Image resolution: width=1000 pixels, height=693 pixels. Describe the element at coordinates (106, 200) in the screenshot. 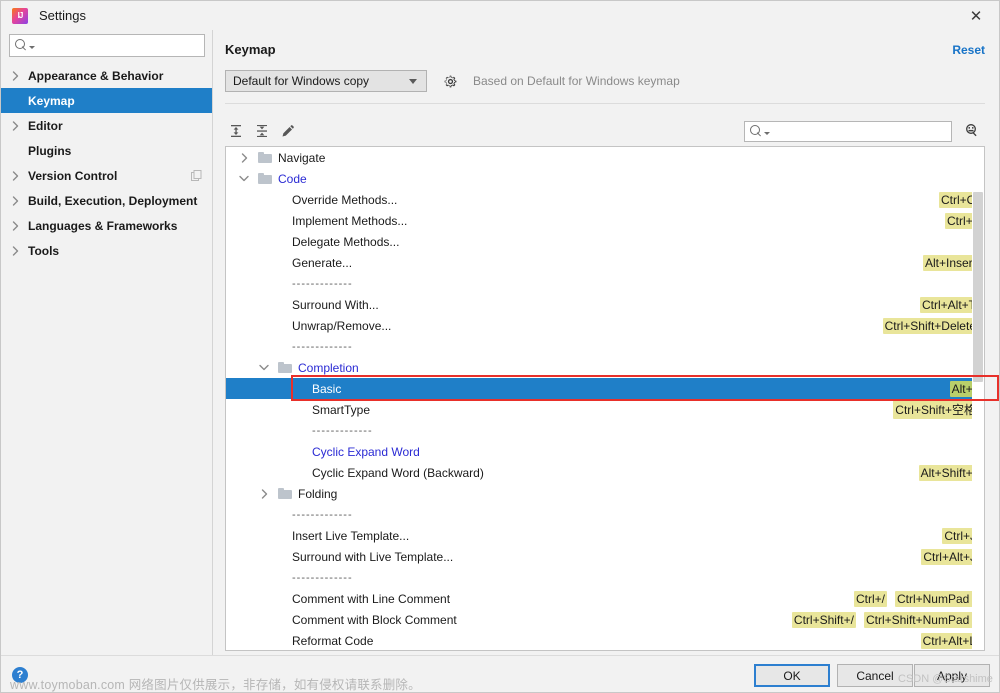

I see `sidebar-item-build-execution-deployment: Build, Execution, Deployment` at that location.